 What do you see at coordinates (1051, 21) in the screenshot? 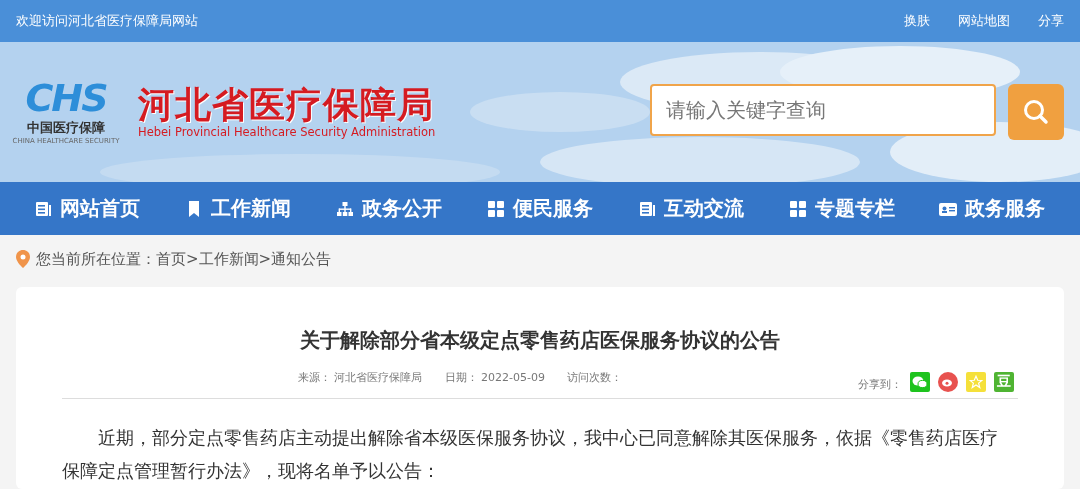
I see `top-link: 分享` at bounding box center [1051, 21].